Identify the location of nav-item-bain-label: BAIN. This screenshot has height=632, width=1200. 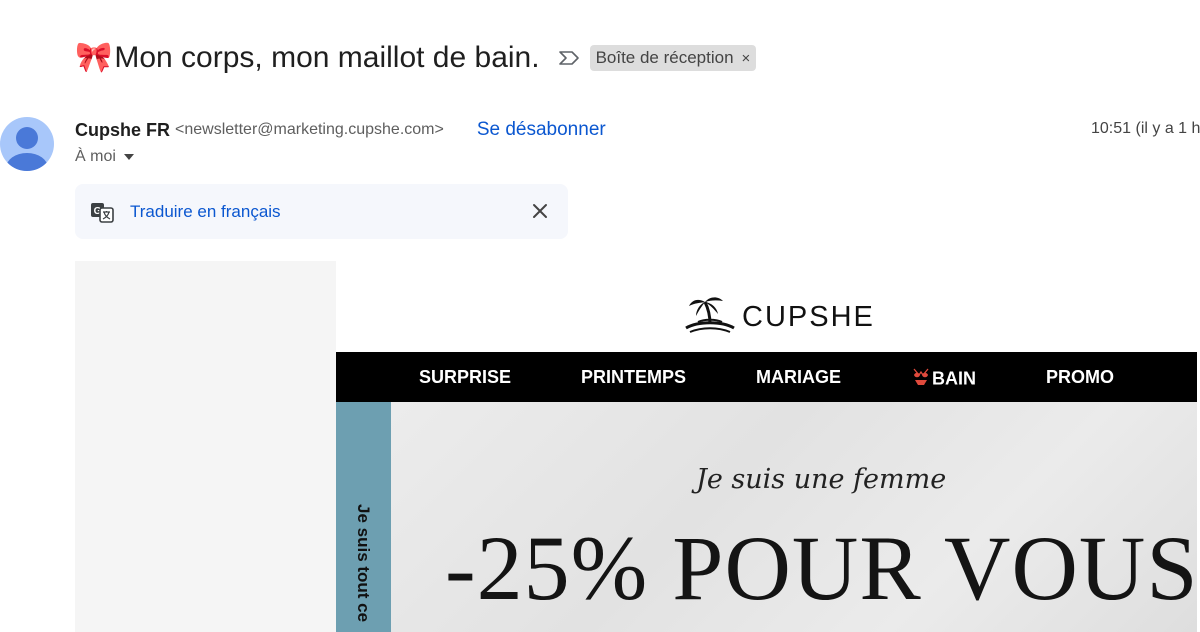
(954, 378).